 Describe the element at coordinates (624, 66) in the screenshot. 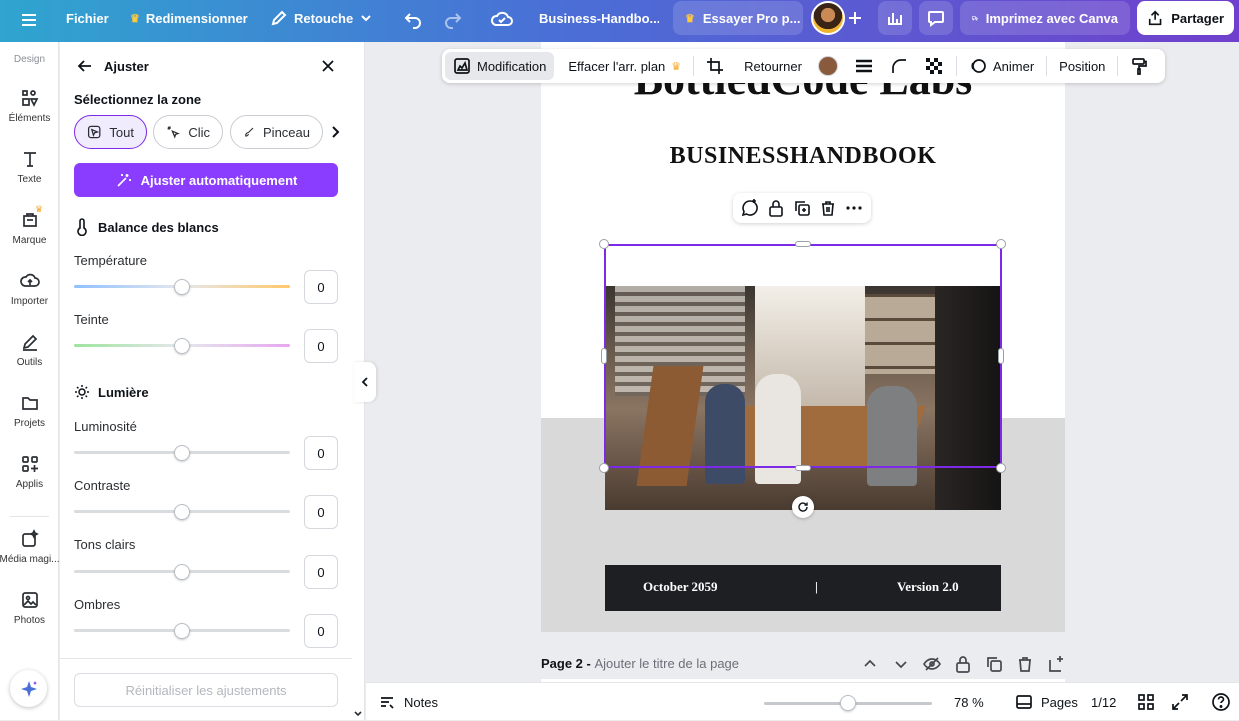

I see `remove-background-button: Effacer l'arr. plan ♛` at that location.